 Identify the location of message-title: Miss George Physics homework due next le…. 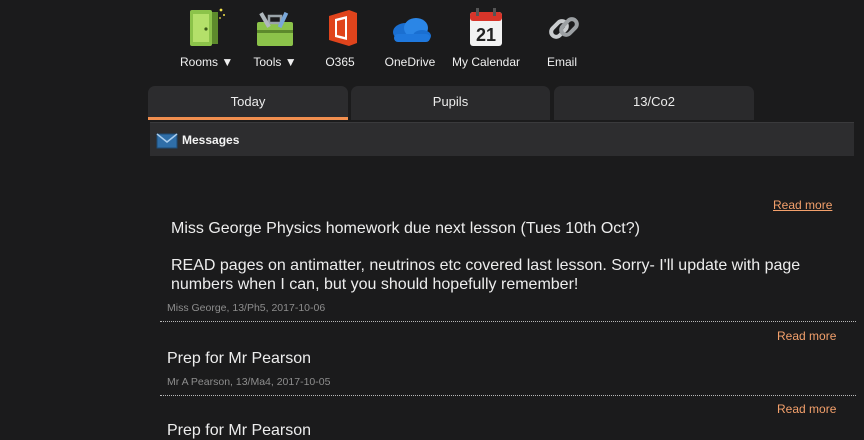
(405, 228).